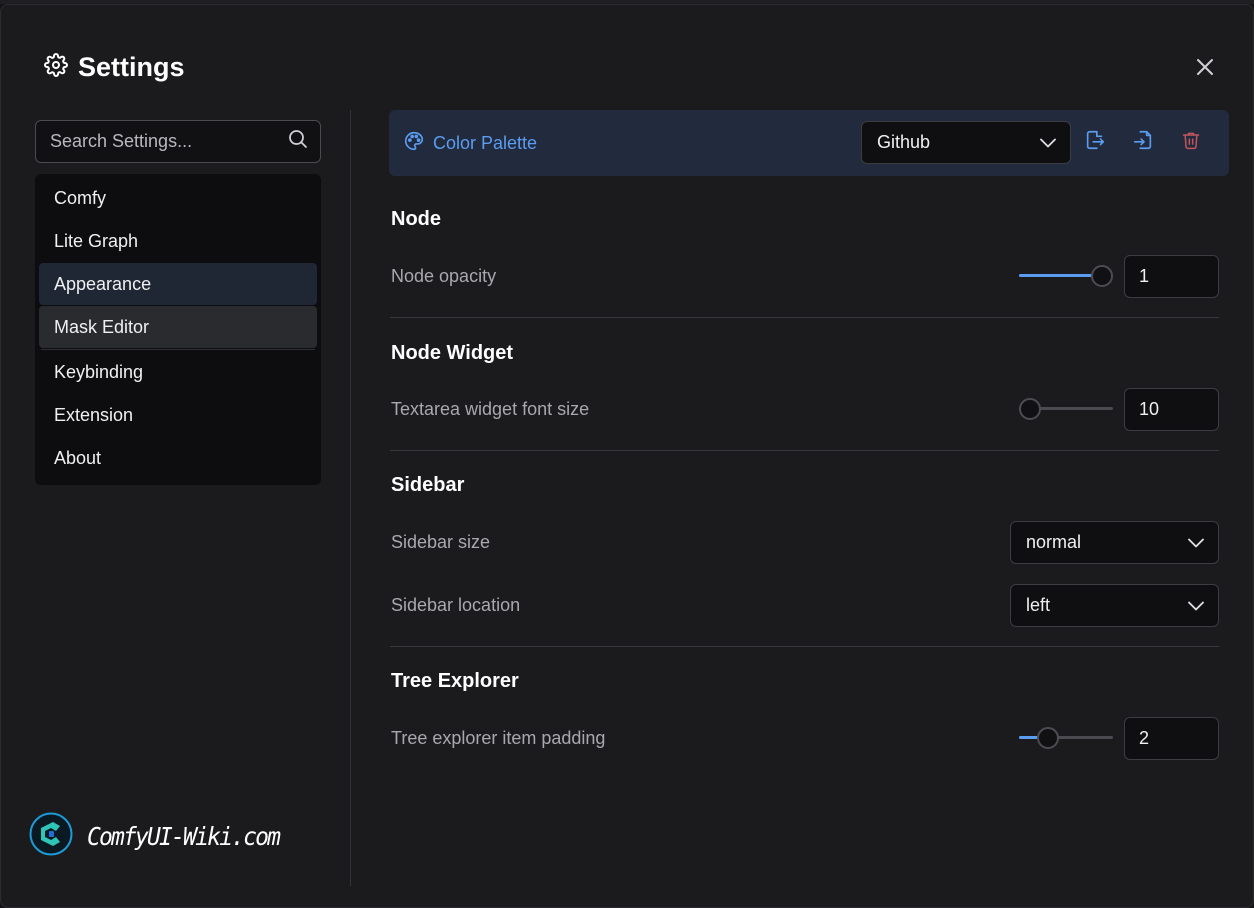  I want to click on search-icon, so click(298, 141).